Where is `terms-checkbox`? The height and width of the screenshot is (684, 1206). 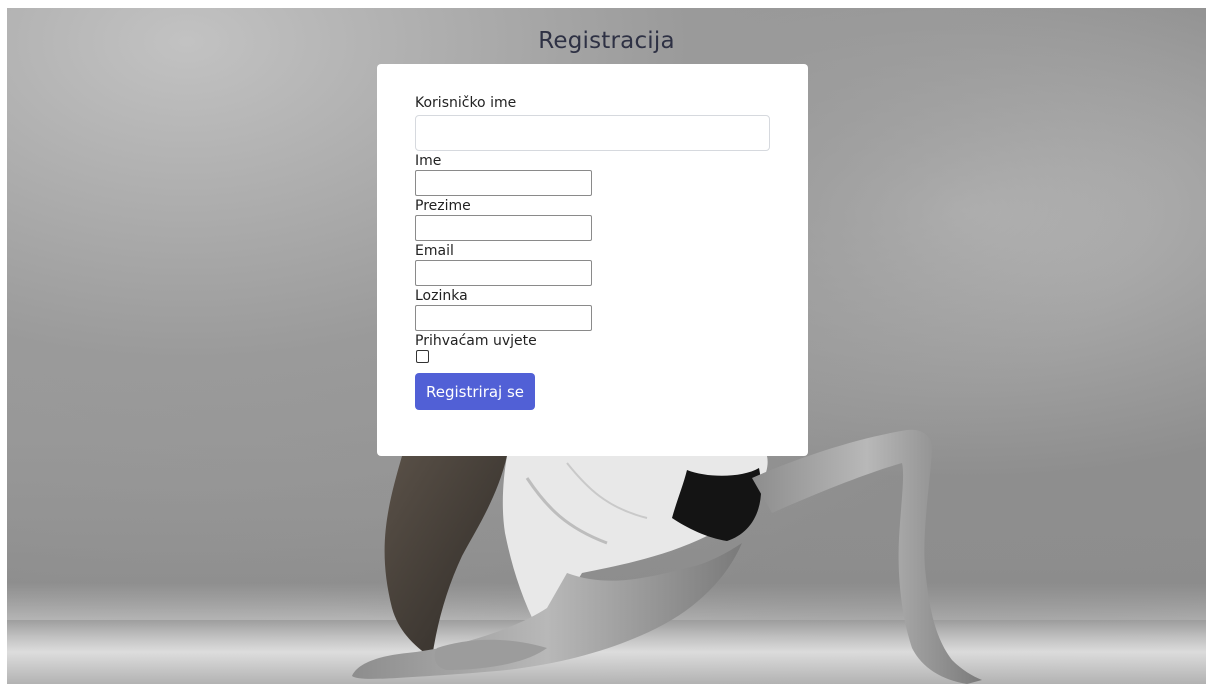 terms-checkbox is located at coordinates (422, 356).